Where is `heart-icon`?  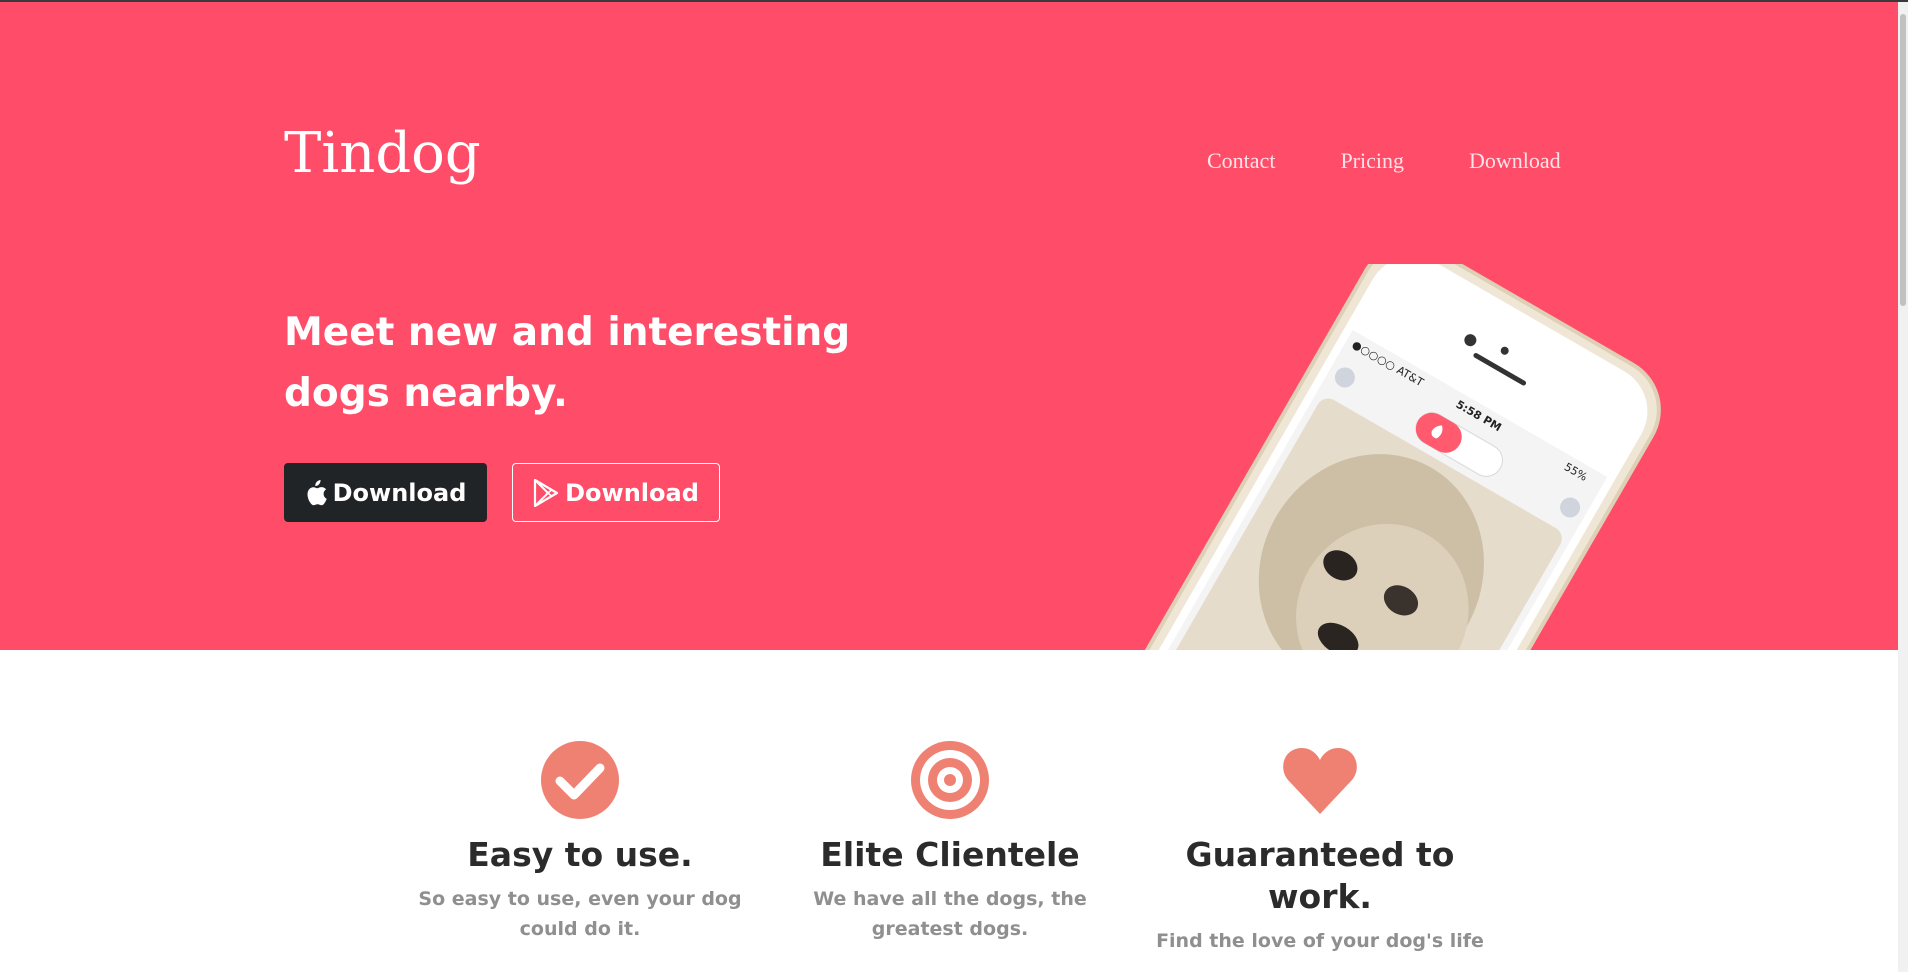
heart-icon is located at coordinates (1320, 781).